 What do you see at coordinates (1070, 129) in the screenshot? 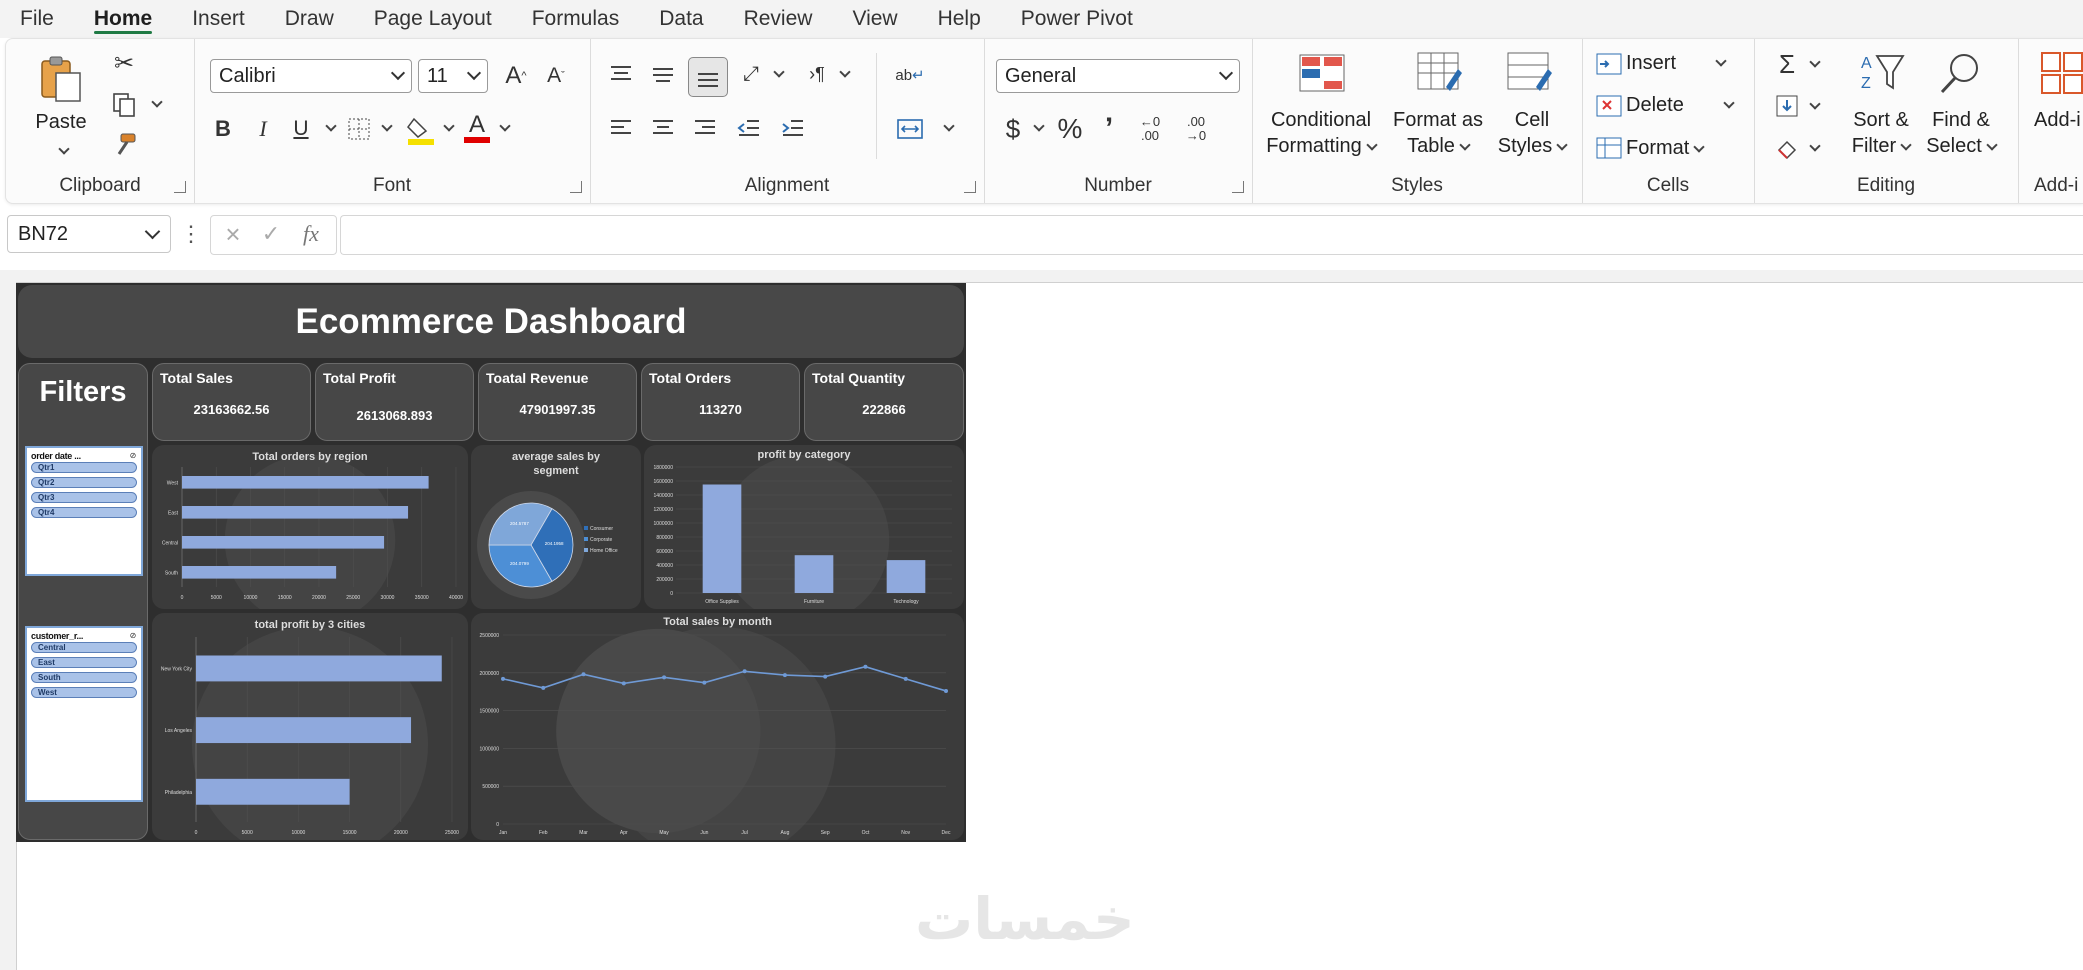
I see `percent-icon: %` at bounding box center [1070, 129].